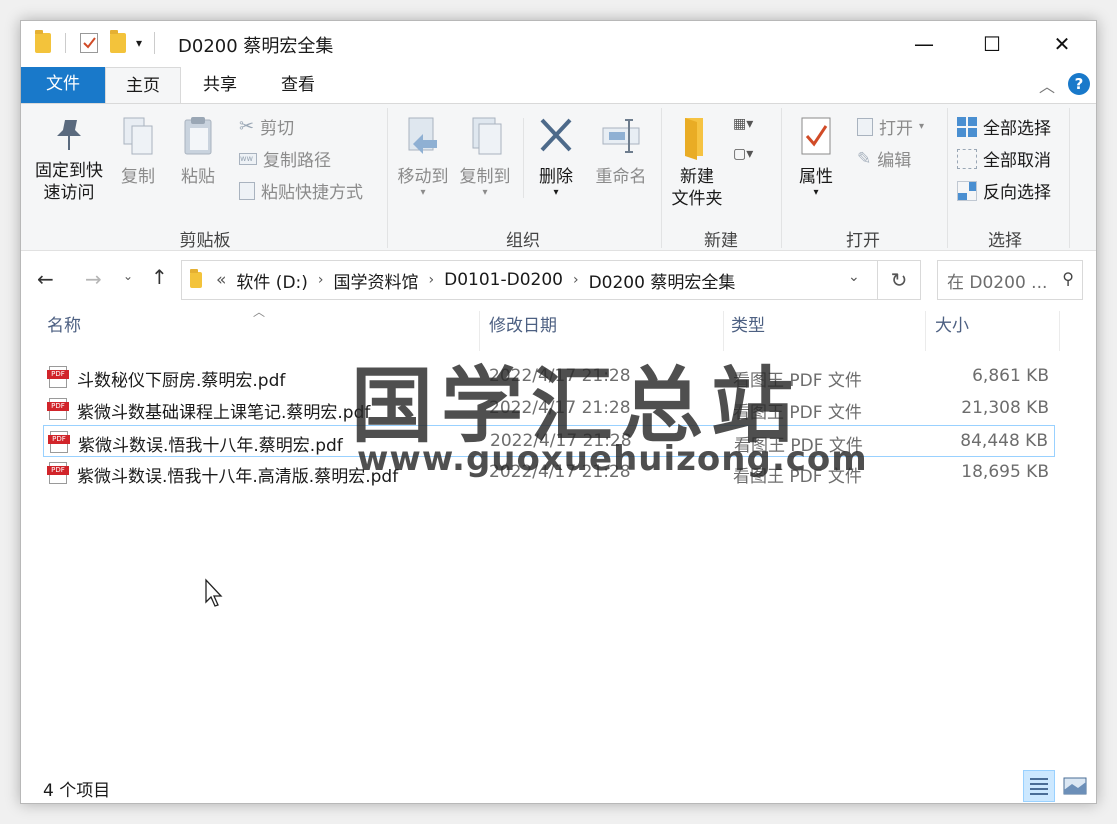  What do you see at coordinates (223, 410) in the screenshot?
I see `file-name: 紫微斗数基础课程上课笔记.蔡明宏.pdf` at bounding box center [223, 410].